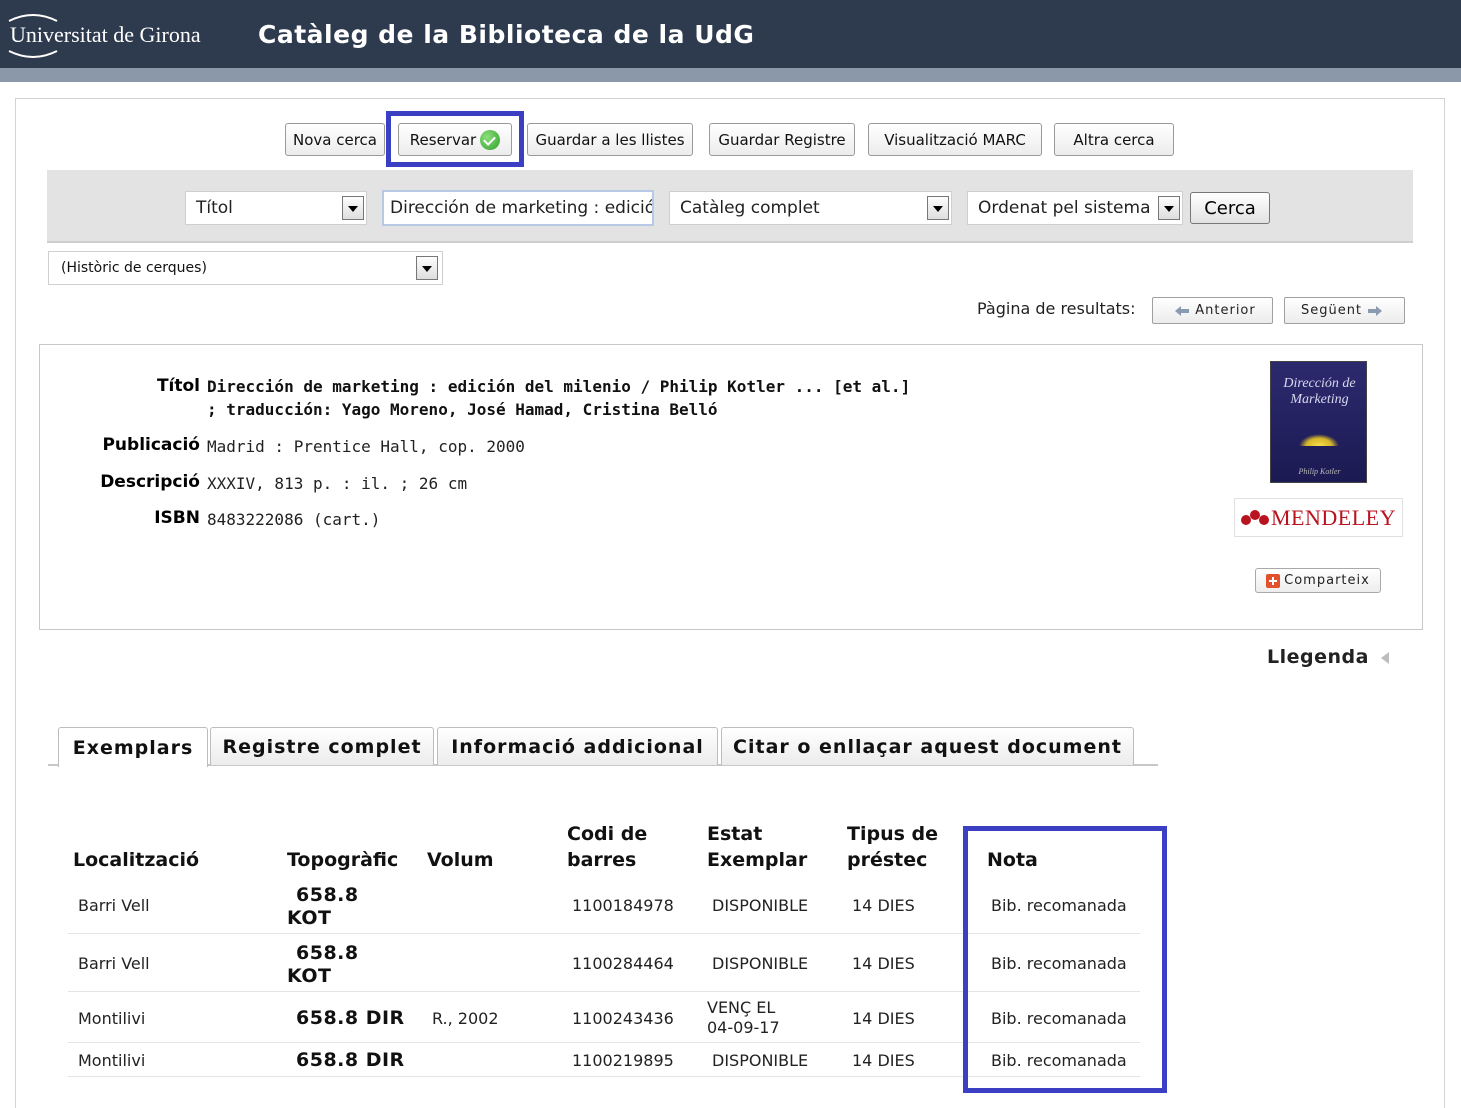  What do you see at coordinates (1182, 310) in the screenshot?
I see `arrow-left-icon` at bounding box center [1182, 310].